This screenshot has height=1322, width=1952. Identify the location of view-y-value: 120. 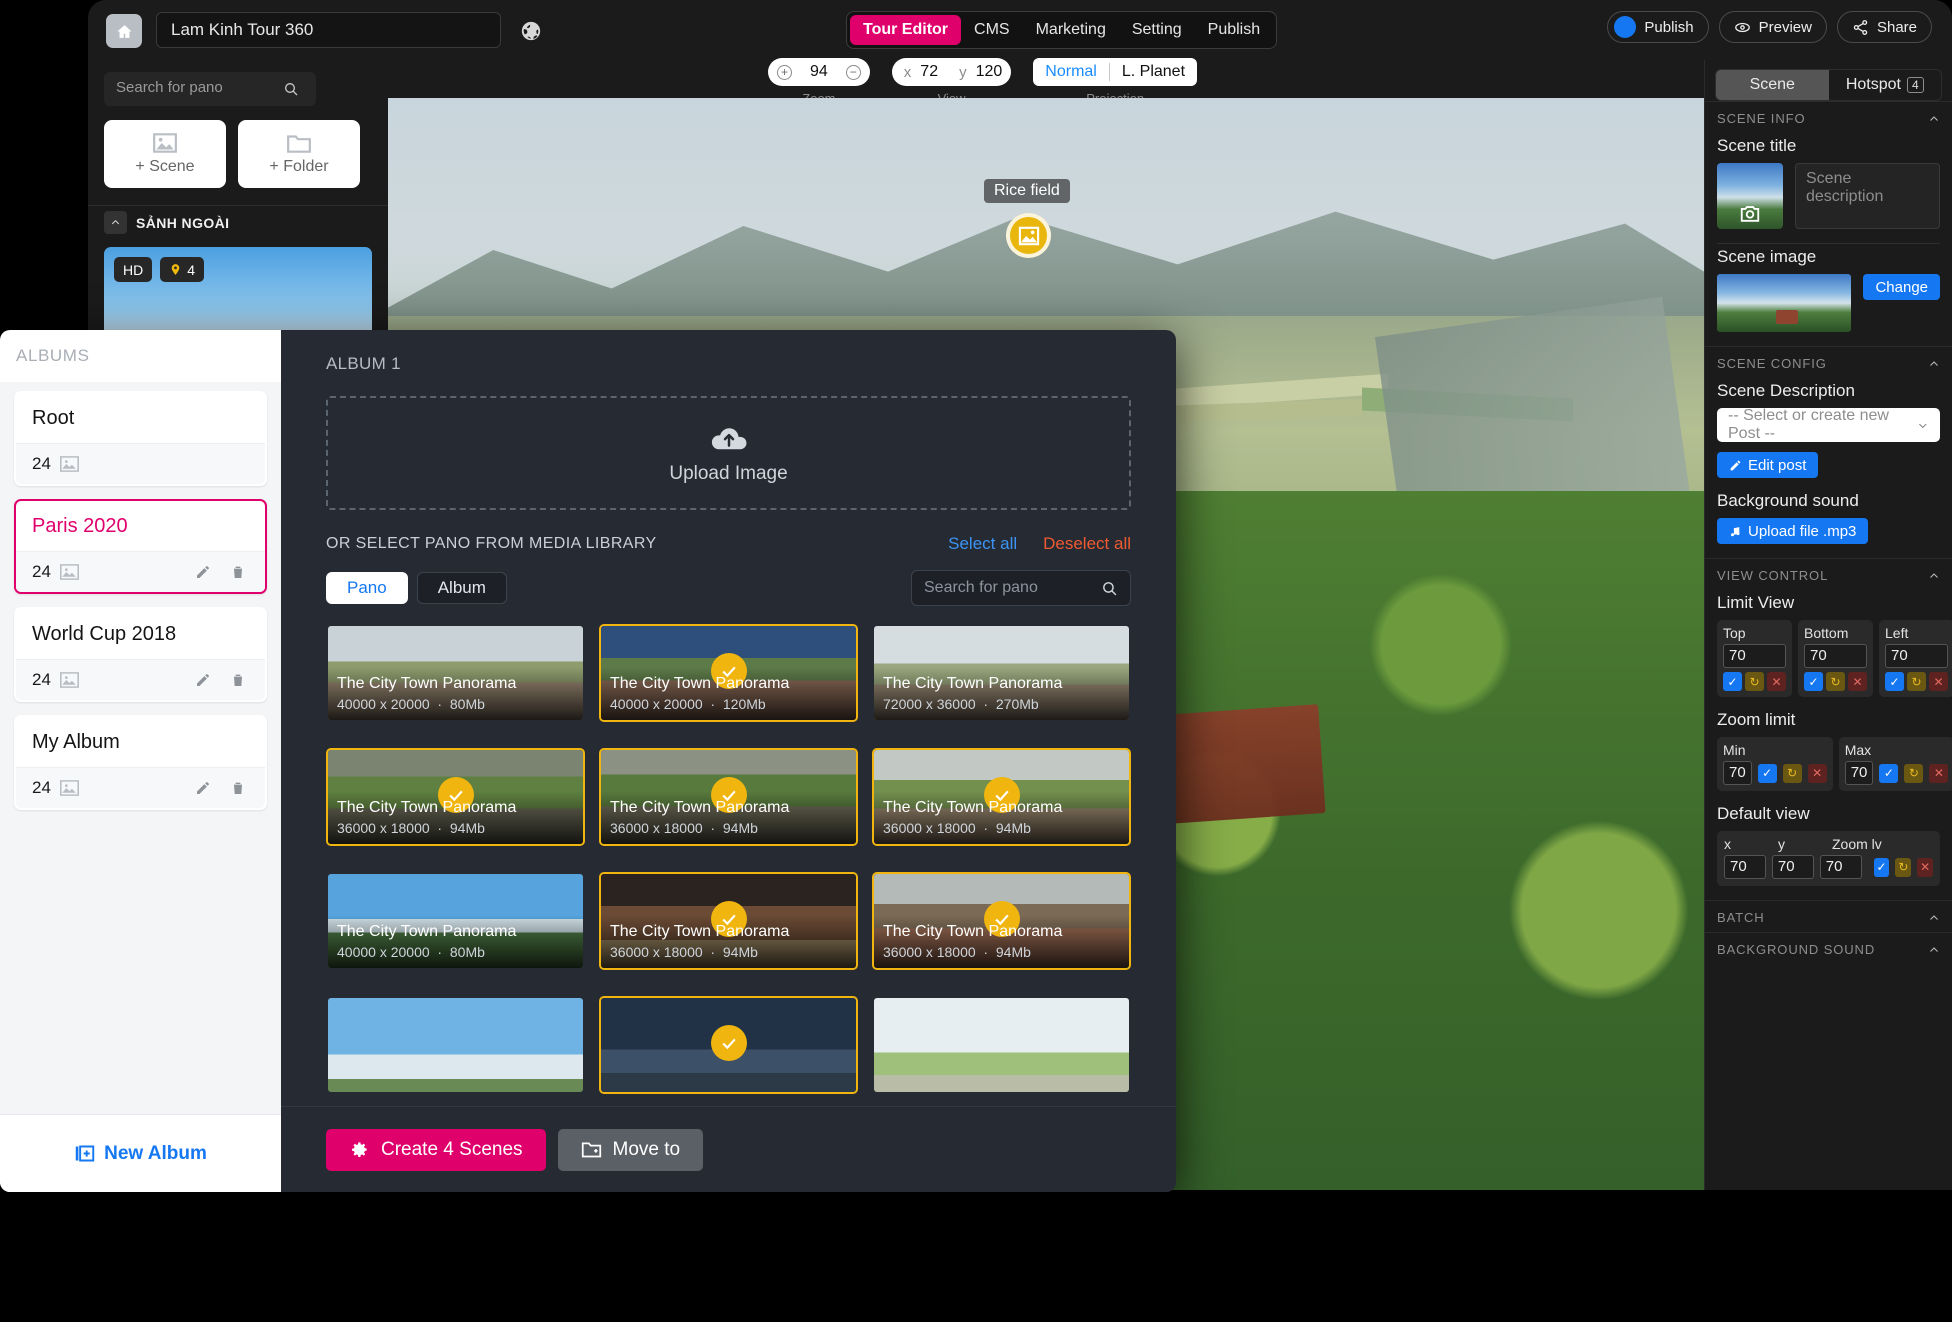
(989, 72).